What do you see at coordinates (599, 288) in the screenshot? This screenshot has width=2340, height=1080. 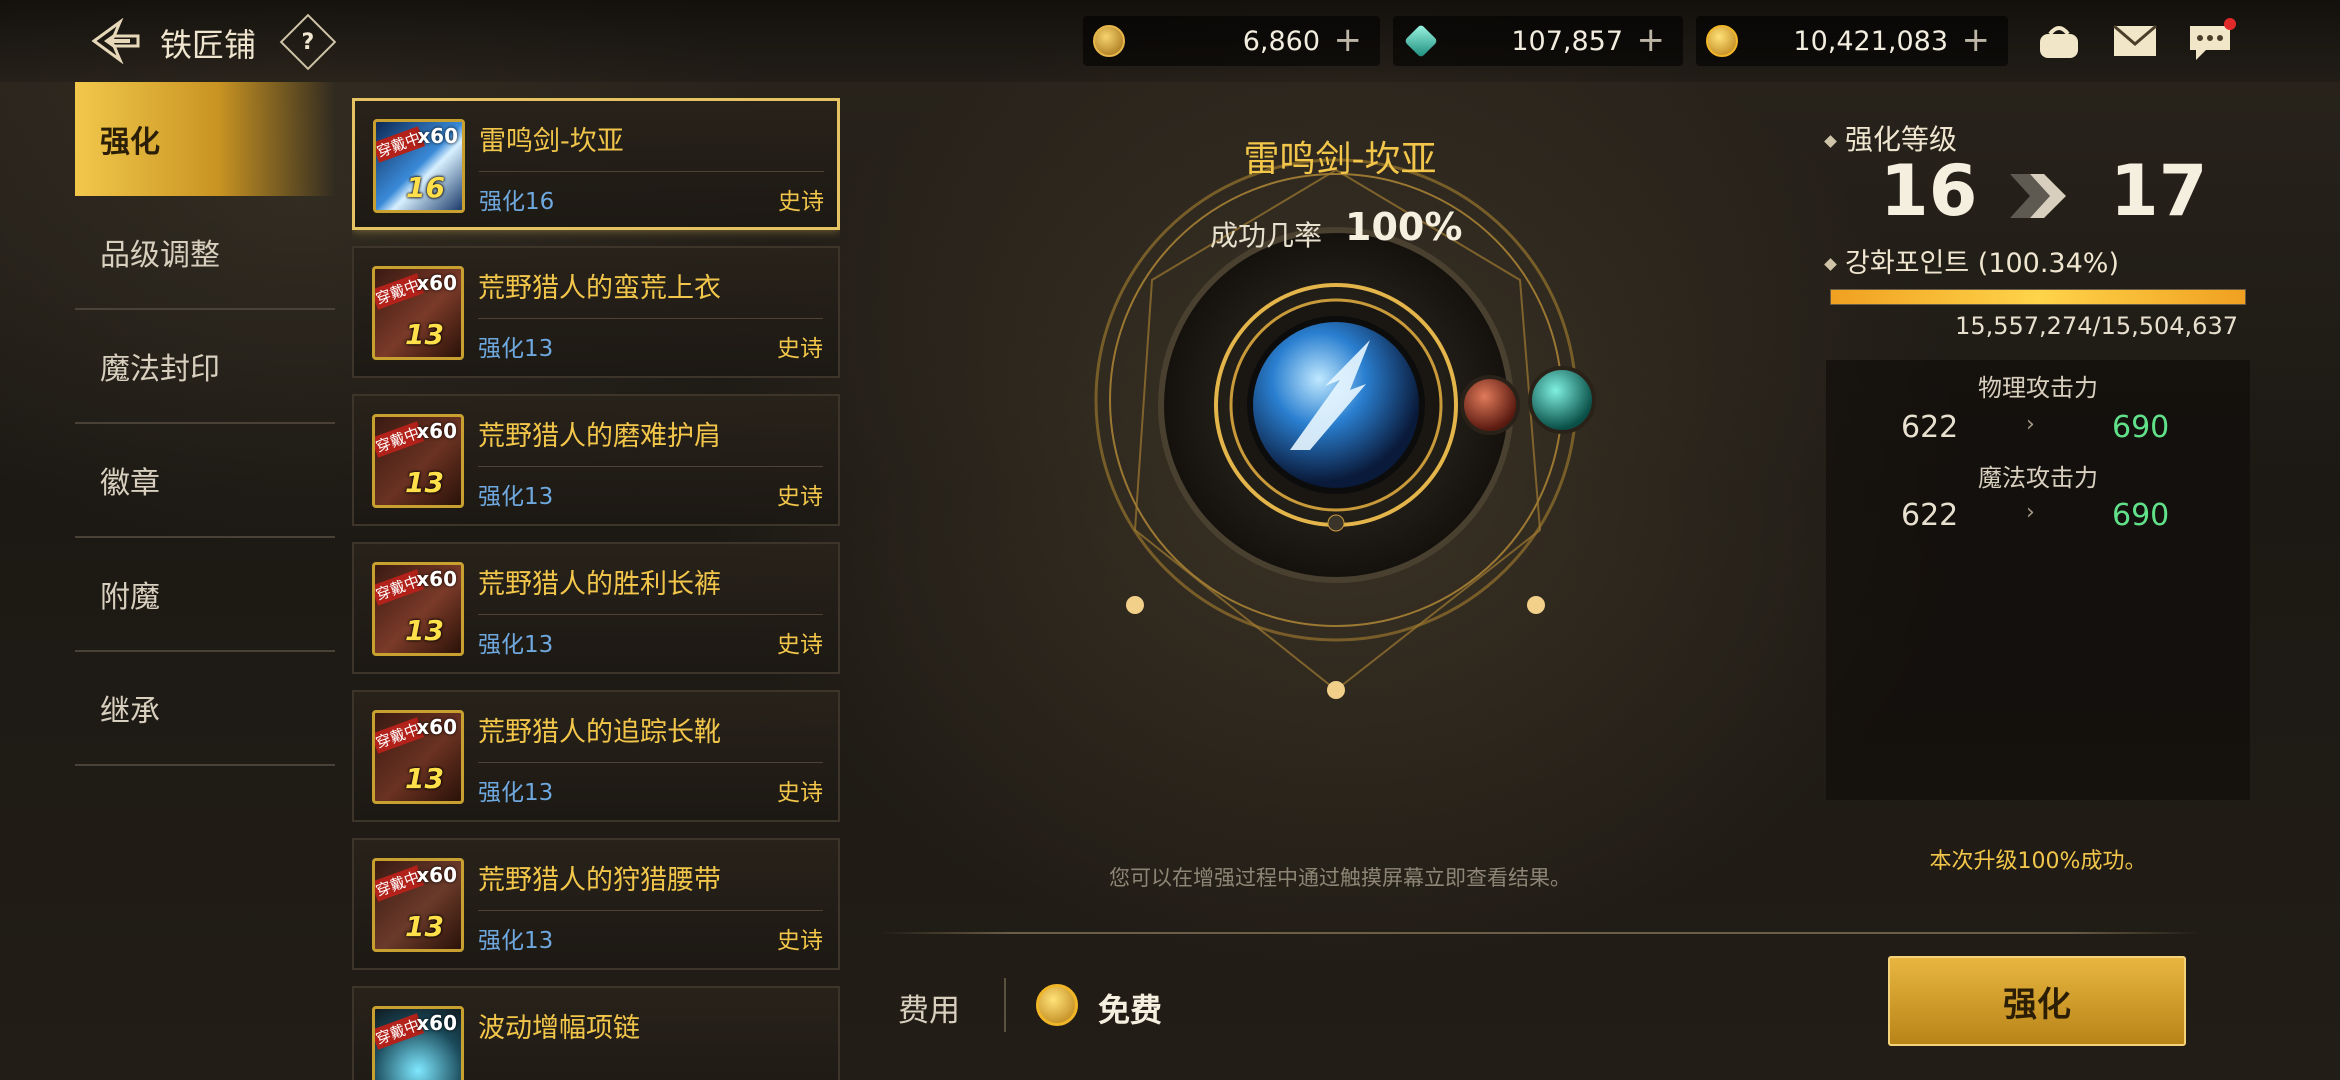 I see `item-name: 荒野猎人的蛮荒上衣` at bounding box center [599, 288].